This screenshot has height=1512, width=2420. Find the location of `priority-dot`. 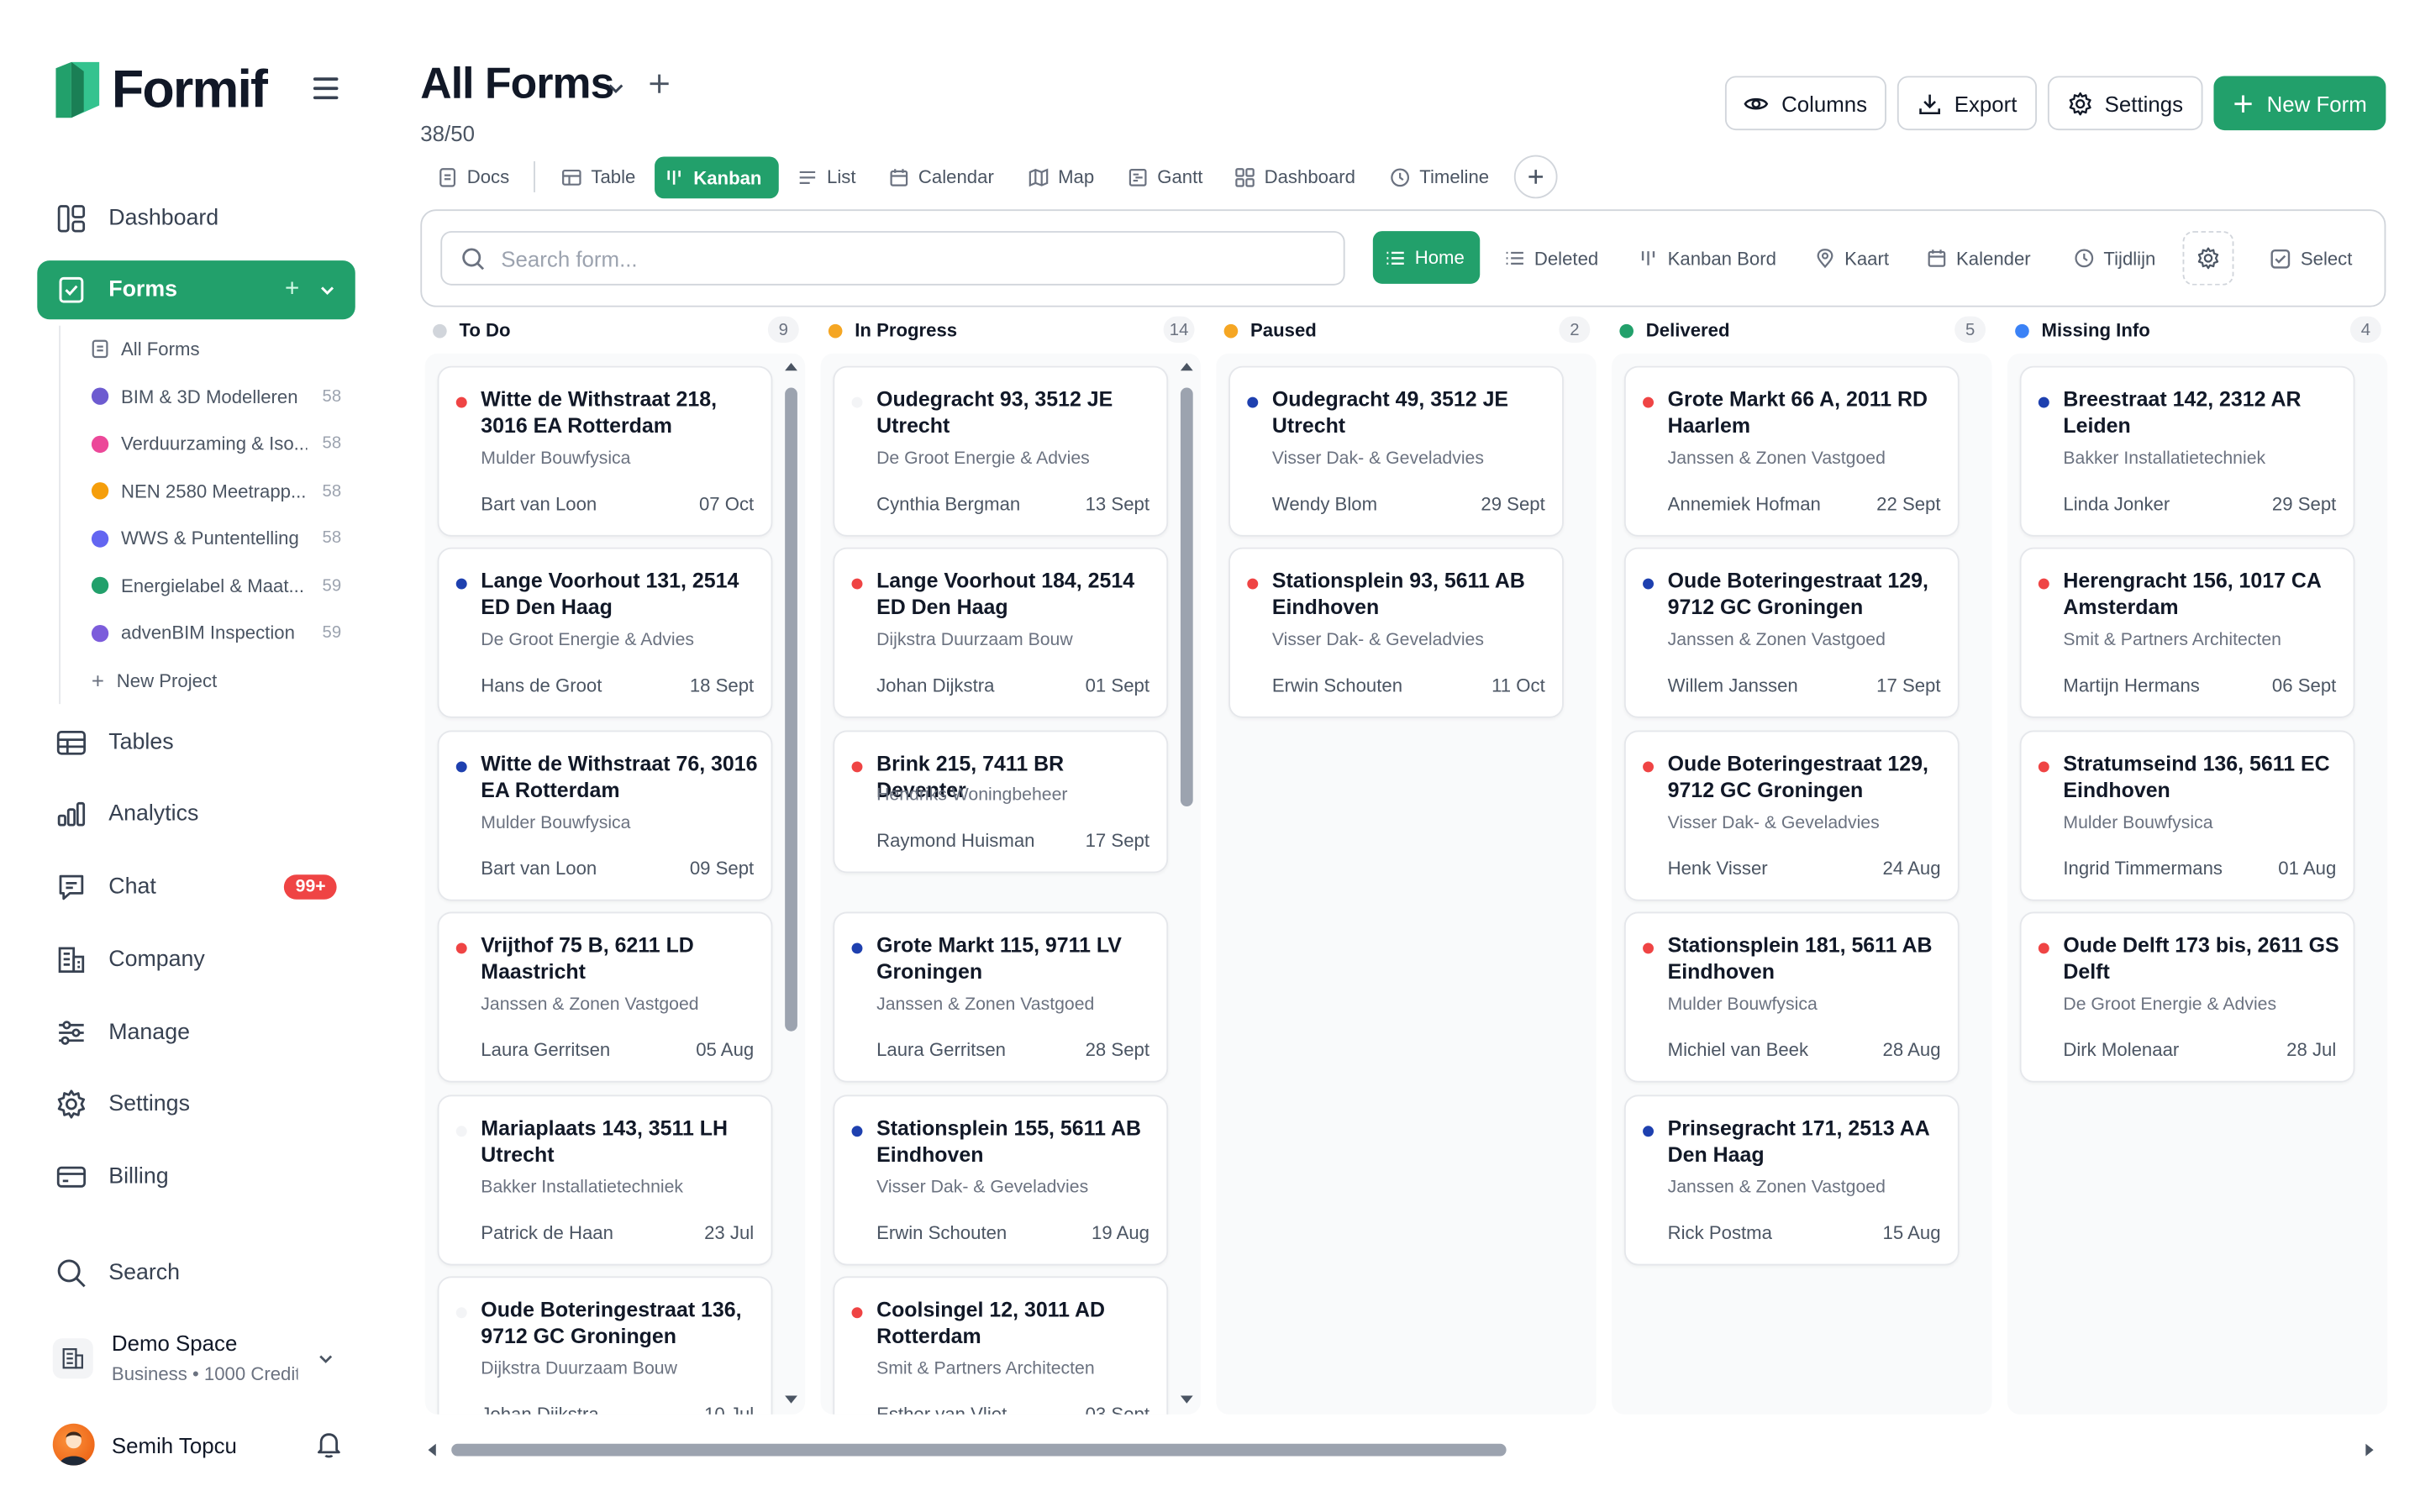

priority-dot is located at coordinates (857, 584).